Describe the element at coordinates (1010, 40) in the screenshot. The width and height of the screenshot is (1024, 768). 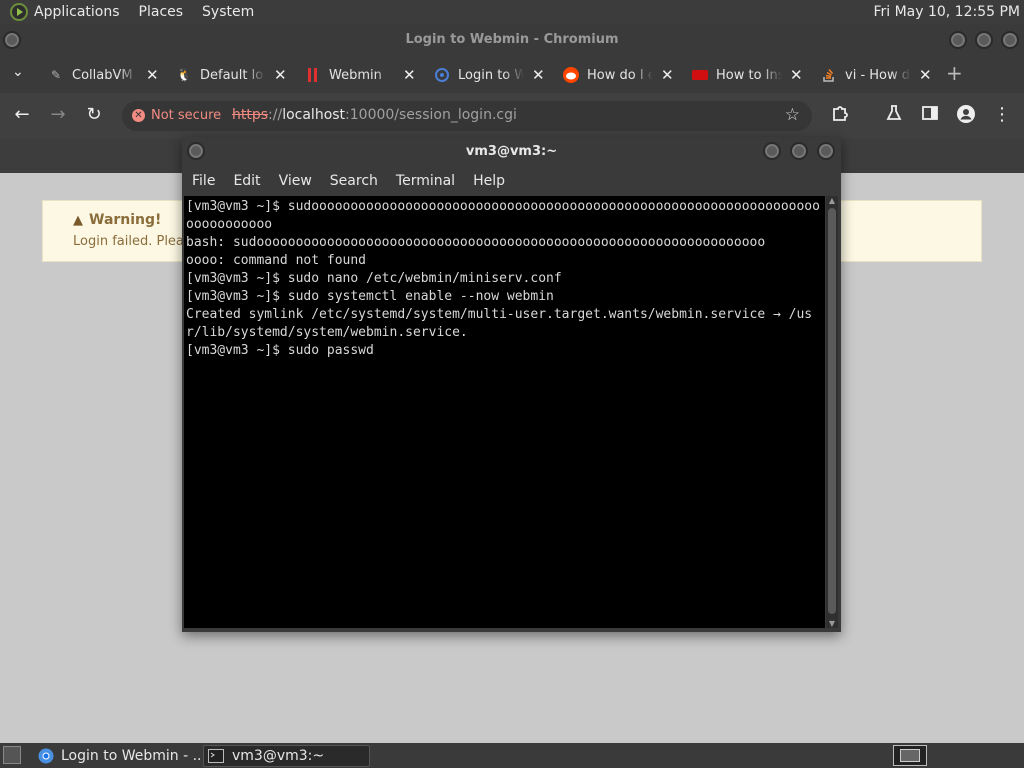
I see `close-window-button` at that location.